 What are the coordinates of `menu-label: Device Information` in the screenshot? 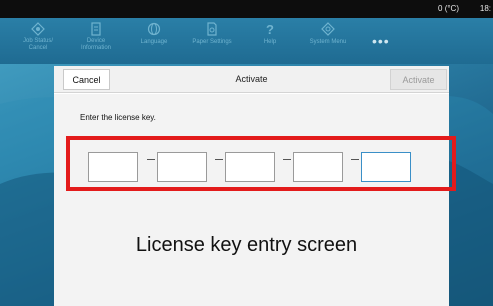 It's located at (95, 44).